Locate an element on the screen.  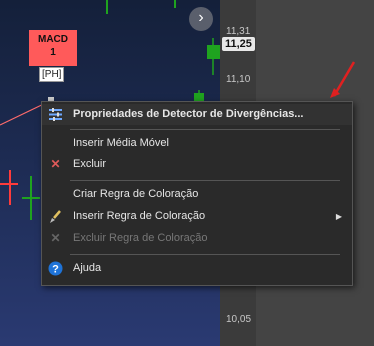
scroll-right-button: › is located at coordinates (201, 19).